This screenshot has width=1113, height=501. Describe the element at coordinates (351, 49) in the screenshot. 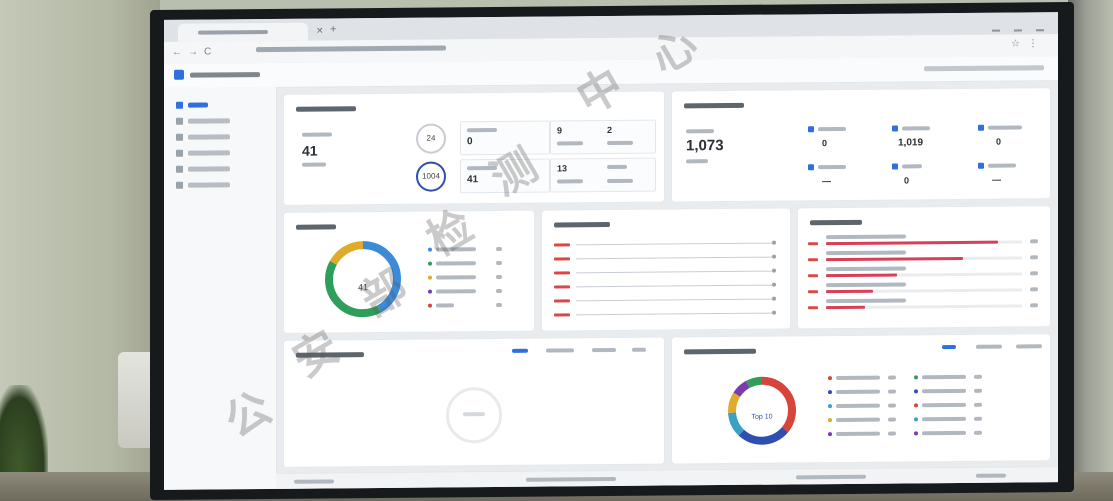

I see `url-field` at that location.